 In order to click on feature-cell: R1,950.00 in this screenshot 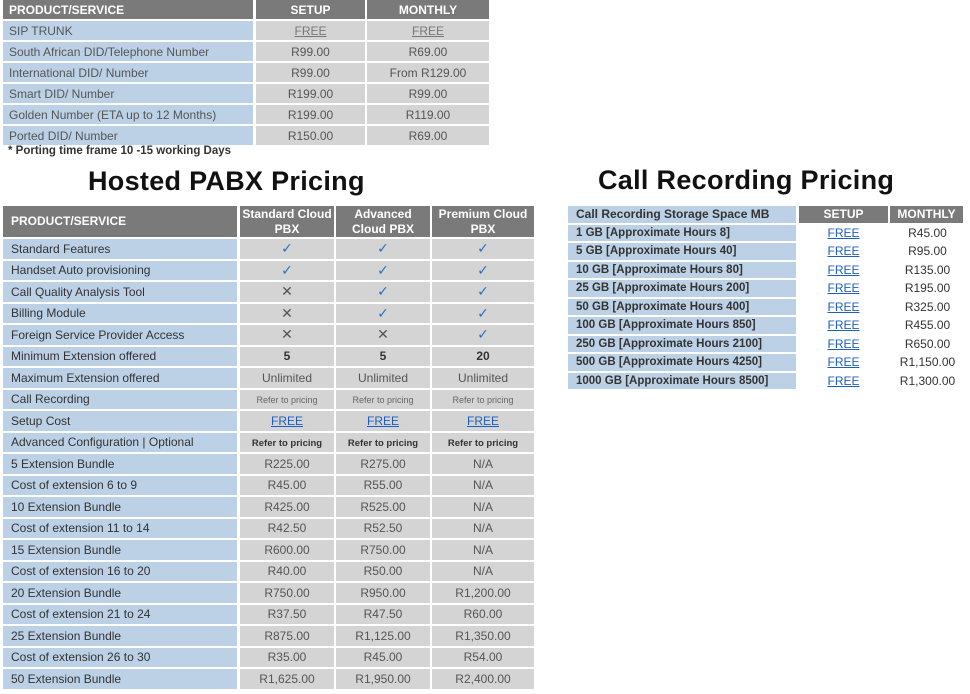, I will do `click(384, 680)`.